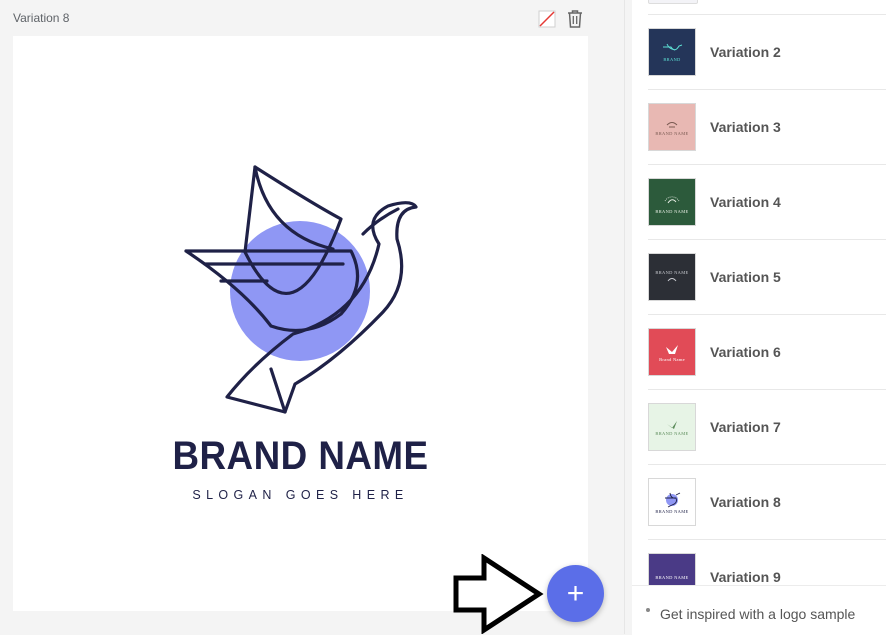 The image size is (886, 635). I want to click on thumbnail-brand-text: BRAND, so click(672, 59).